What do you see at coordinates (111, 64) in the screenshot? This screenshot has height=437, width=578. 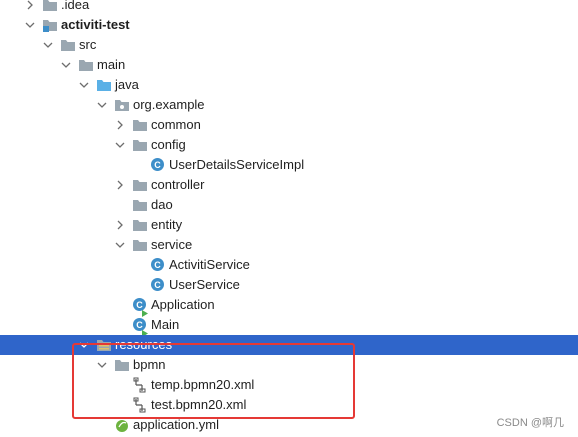 I see `tree-label: main` at bounding box center [111, 64].